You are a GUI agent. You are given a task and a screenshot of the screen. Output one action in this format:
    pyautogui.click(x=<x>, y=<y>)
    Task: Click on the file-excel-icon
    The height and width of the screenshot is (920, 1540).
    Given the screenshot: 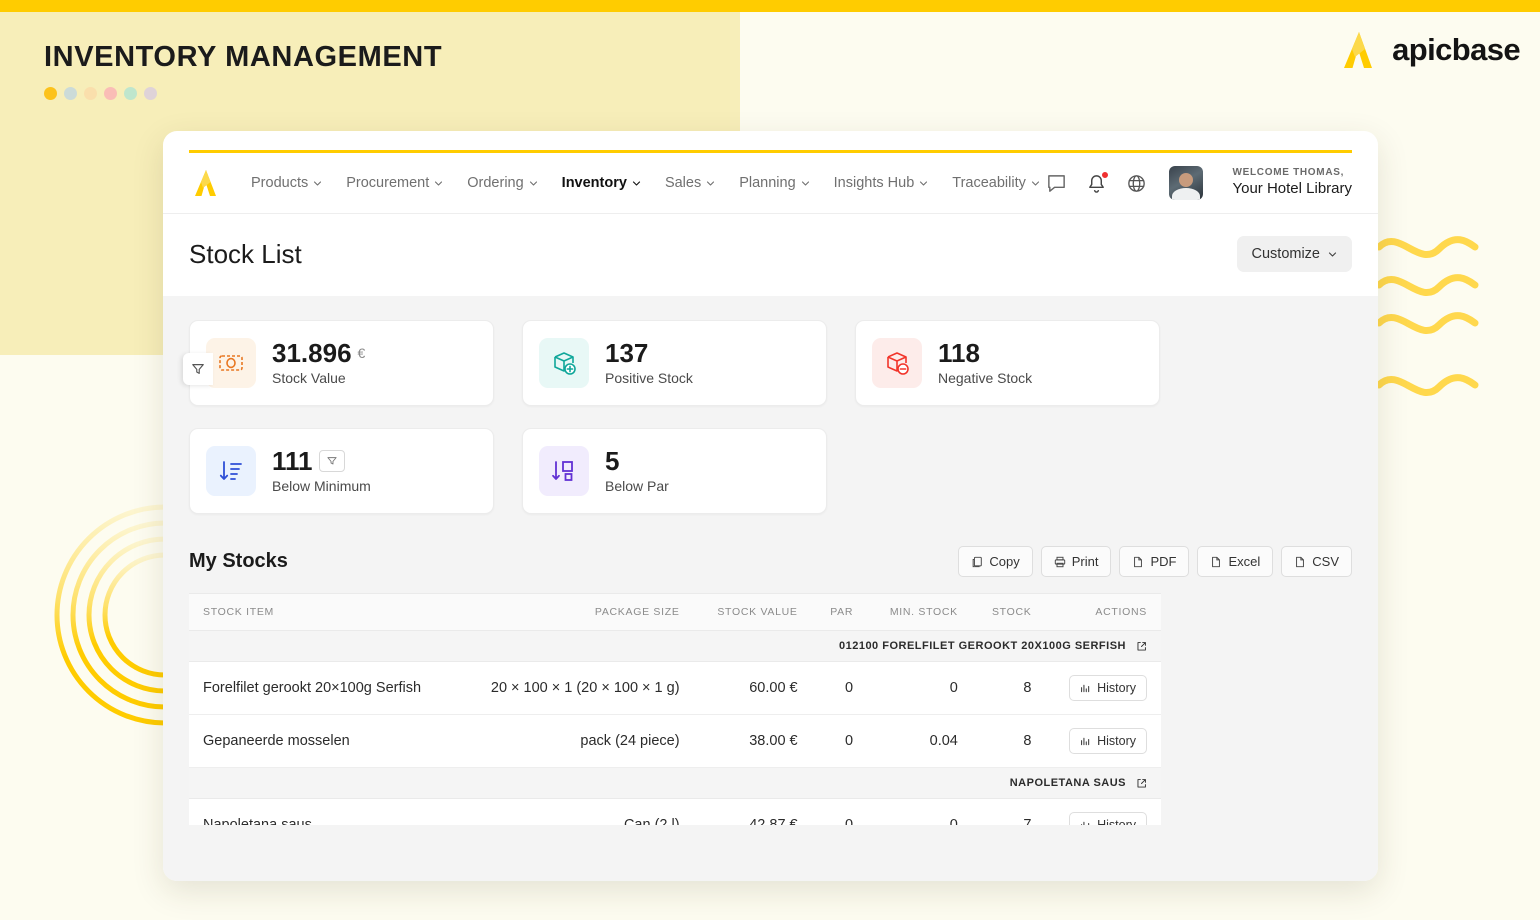 What is the action you would take?
    pyautogui.click(x=1216, y=562)
    